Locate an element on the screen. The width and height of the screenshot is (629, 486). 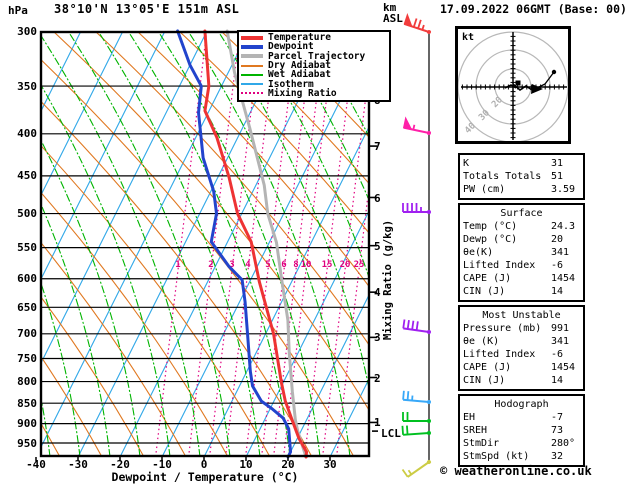
svg-text: 15 is located at coordinates (327, 265).